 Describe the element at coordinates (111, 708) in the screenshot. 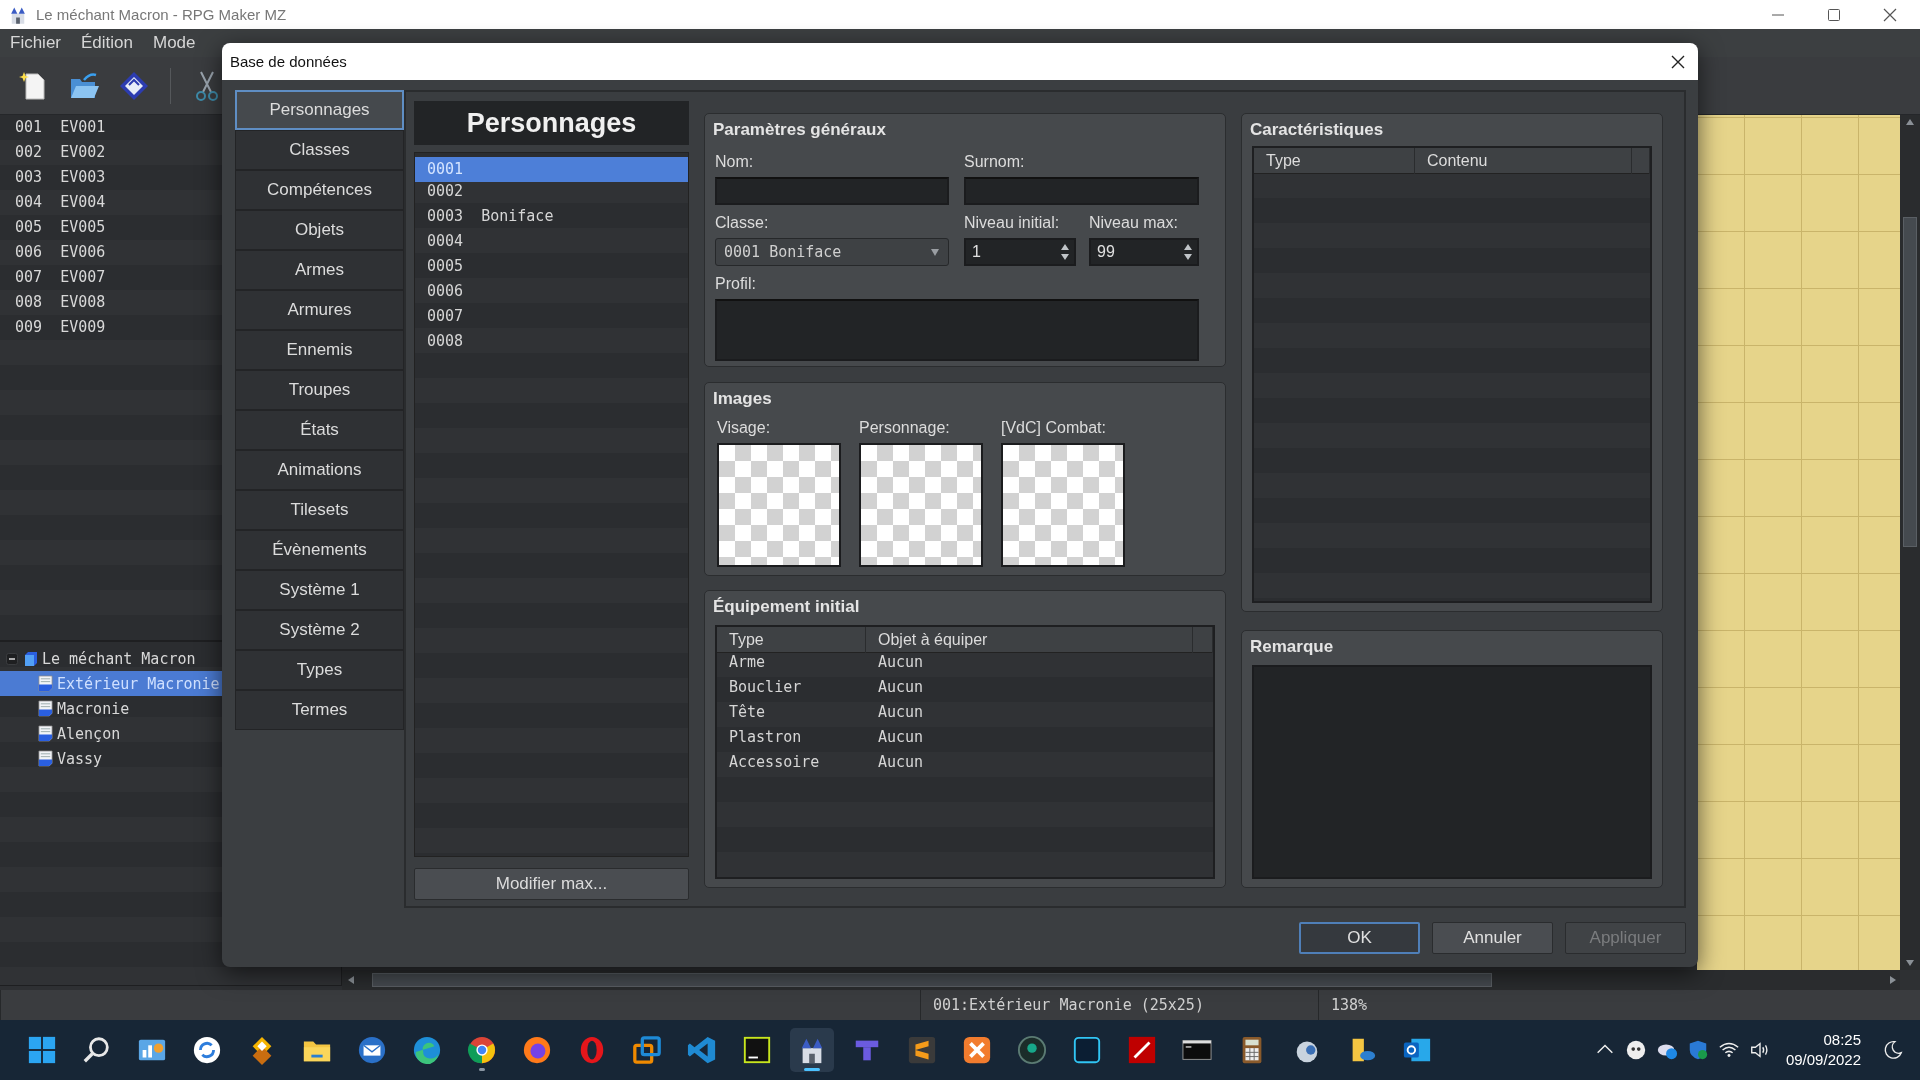

I see `tree-item: Macronie` at that location.